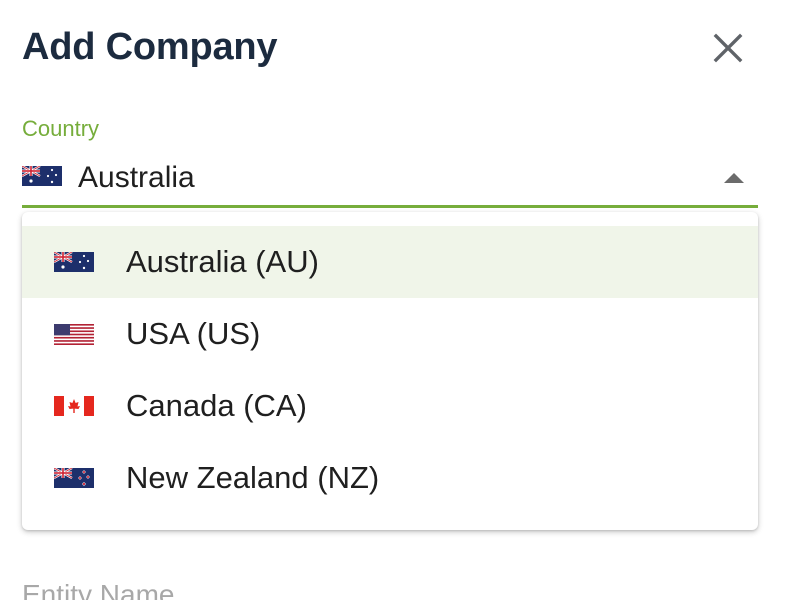 The height and width of the screenshot is (600, 790). What do you see at coordinates (253, 477) in the screenshot?
I see `country-option-label: New Zealand (NZ)` at bounding box center [253, 477].